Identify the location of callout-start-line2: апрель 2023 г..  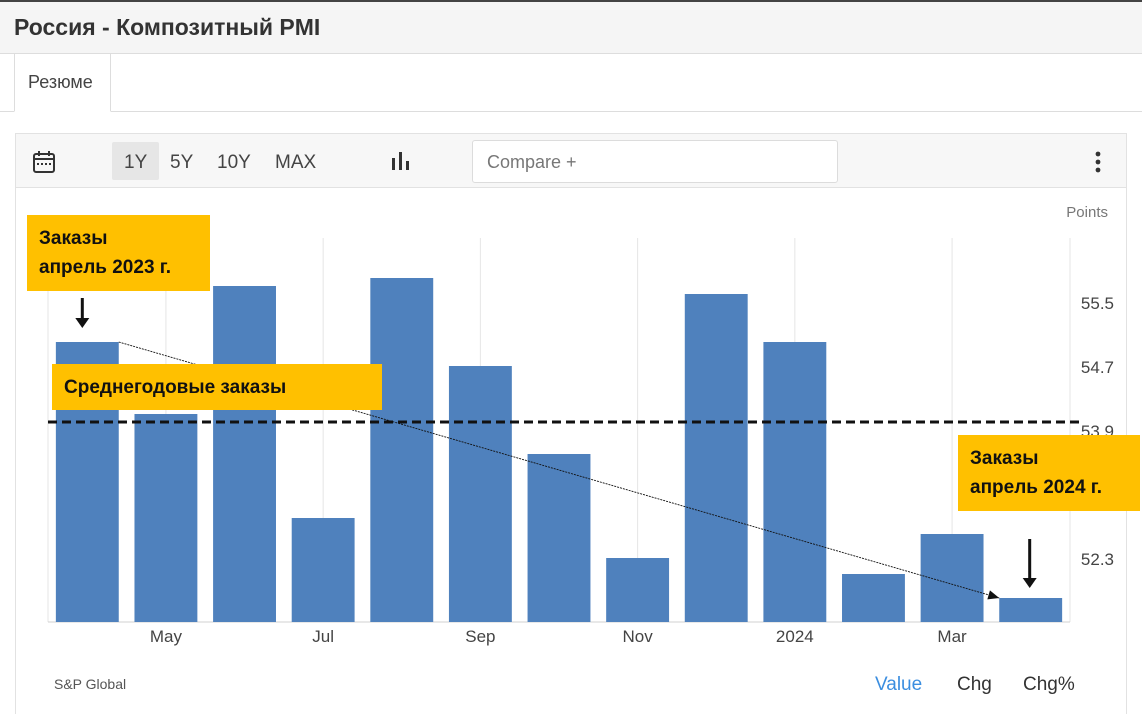
(105, 267).